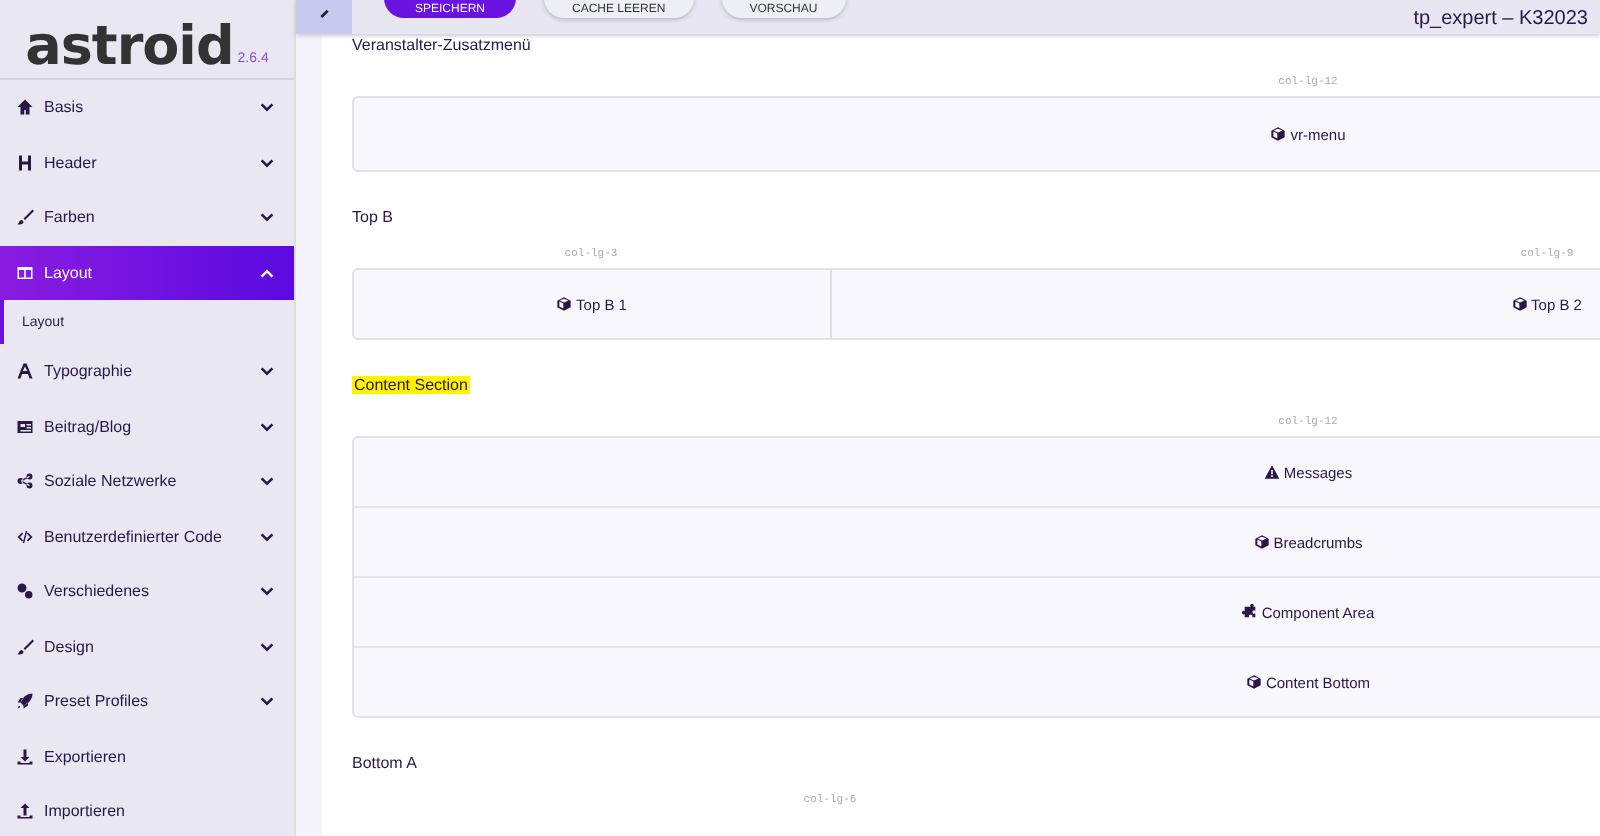 The width and height of the screenshot is (1600, 836). What do you see at coordinates (25, 536) in the screenshot?
I see `code-icon` at bounding box center [25, 536].